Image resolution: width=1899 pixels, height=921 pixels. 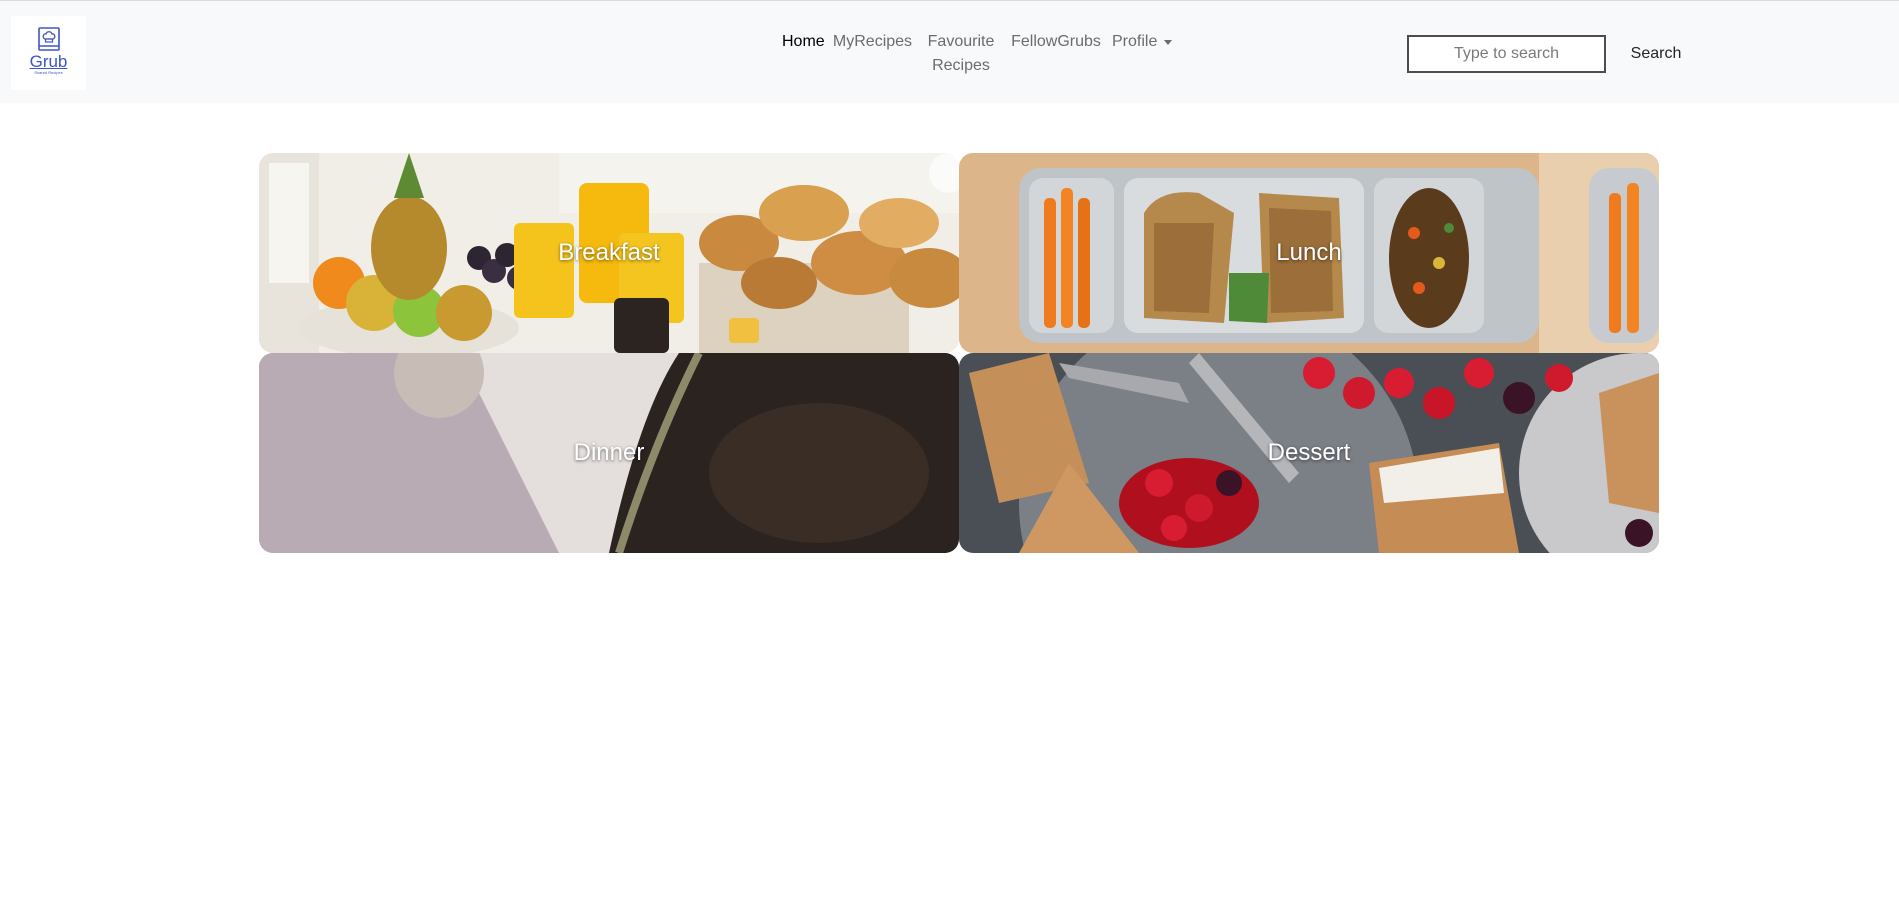 What do you see at coordinates (1056, 42) in the screenshot?
I see `nav-link-fellowgrubs: FellowGrubs` at bounding box center [1056, 42].